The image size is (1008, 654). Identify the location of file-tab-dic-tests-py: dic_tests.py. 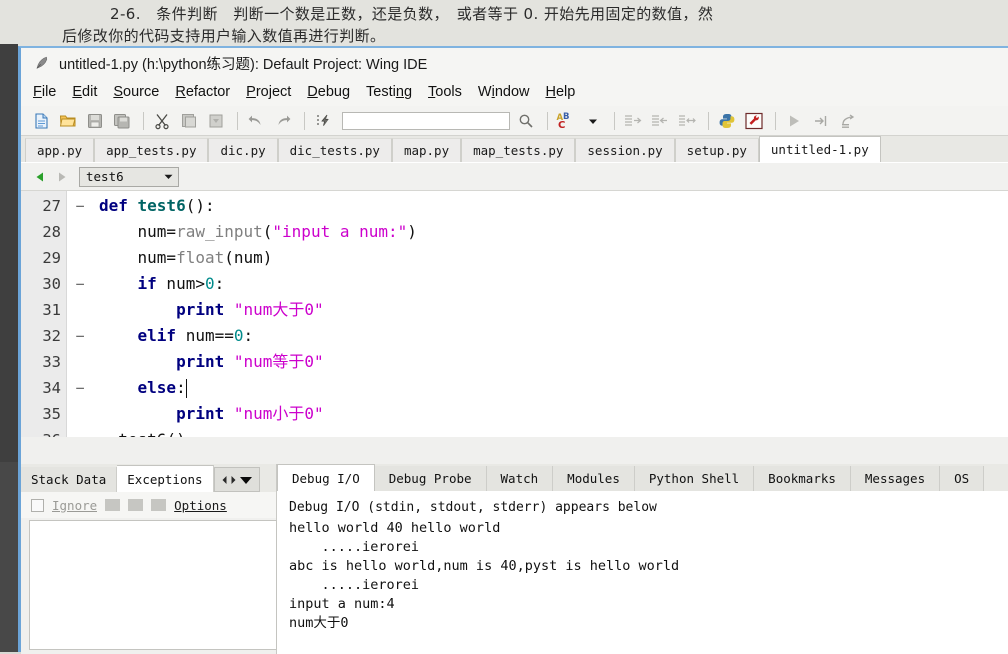
(334, 150).